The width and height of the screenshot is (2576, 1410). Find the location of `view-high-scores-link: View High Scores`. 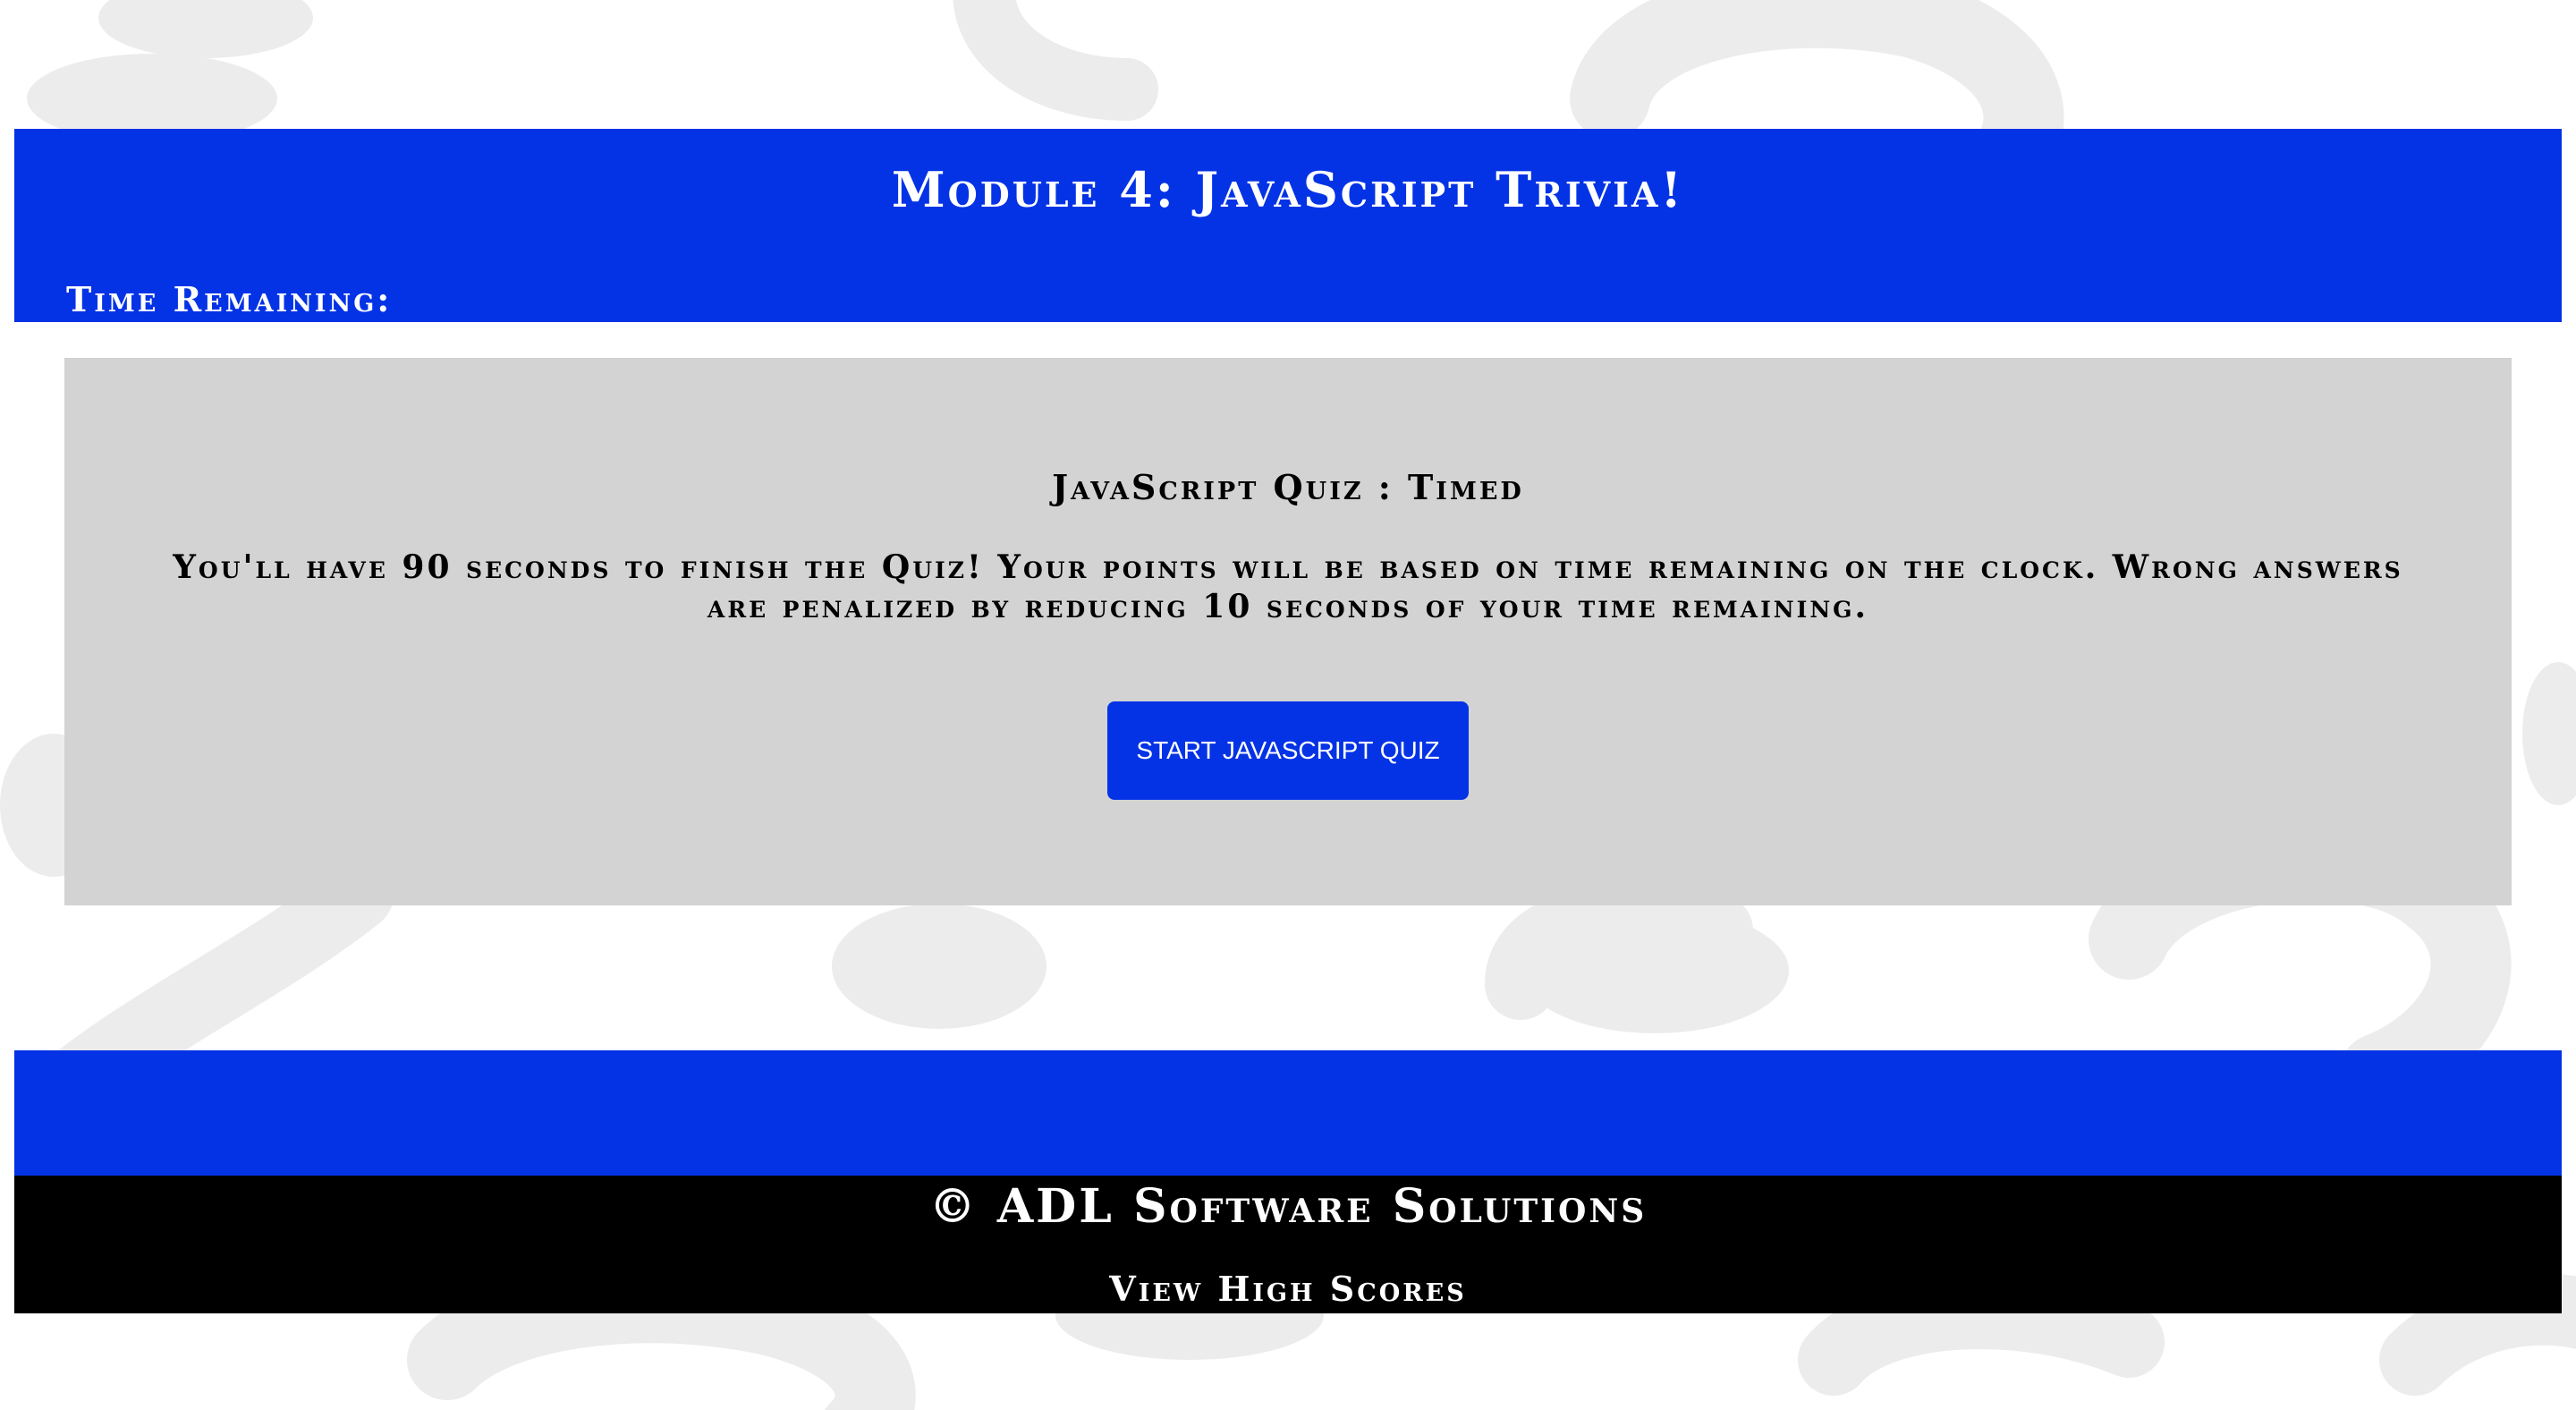

view-high-scores-link: View High Scores is located at coordinates (1288, 1289).